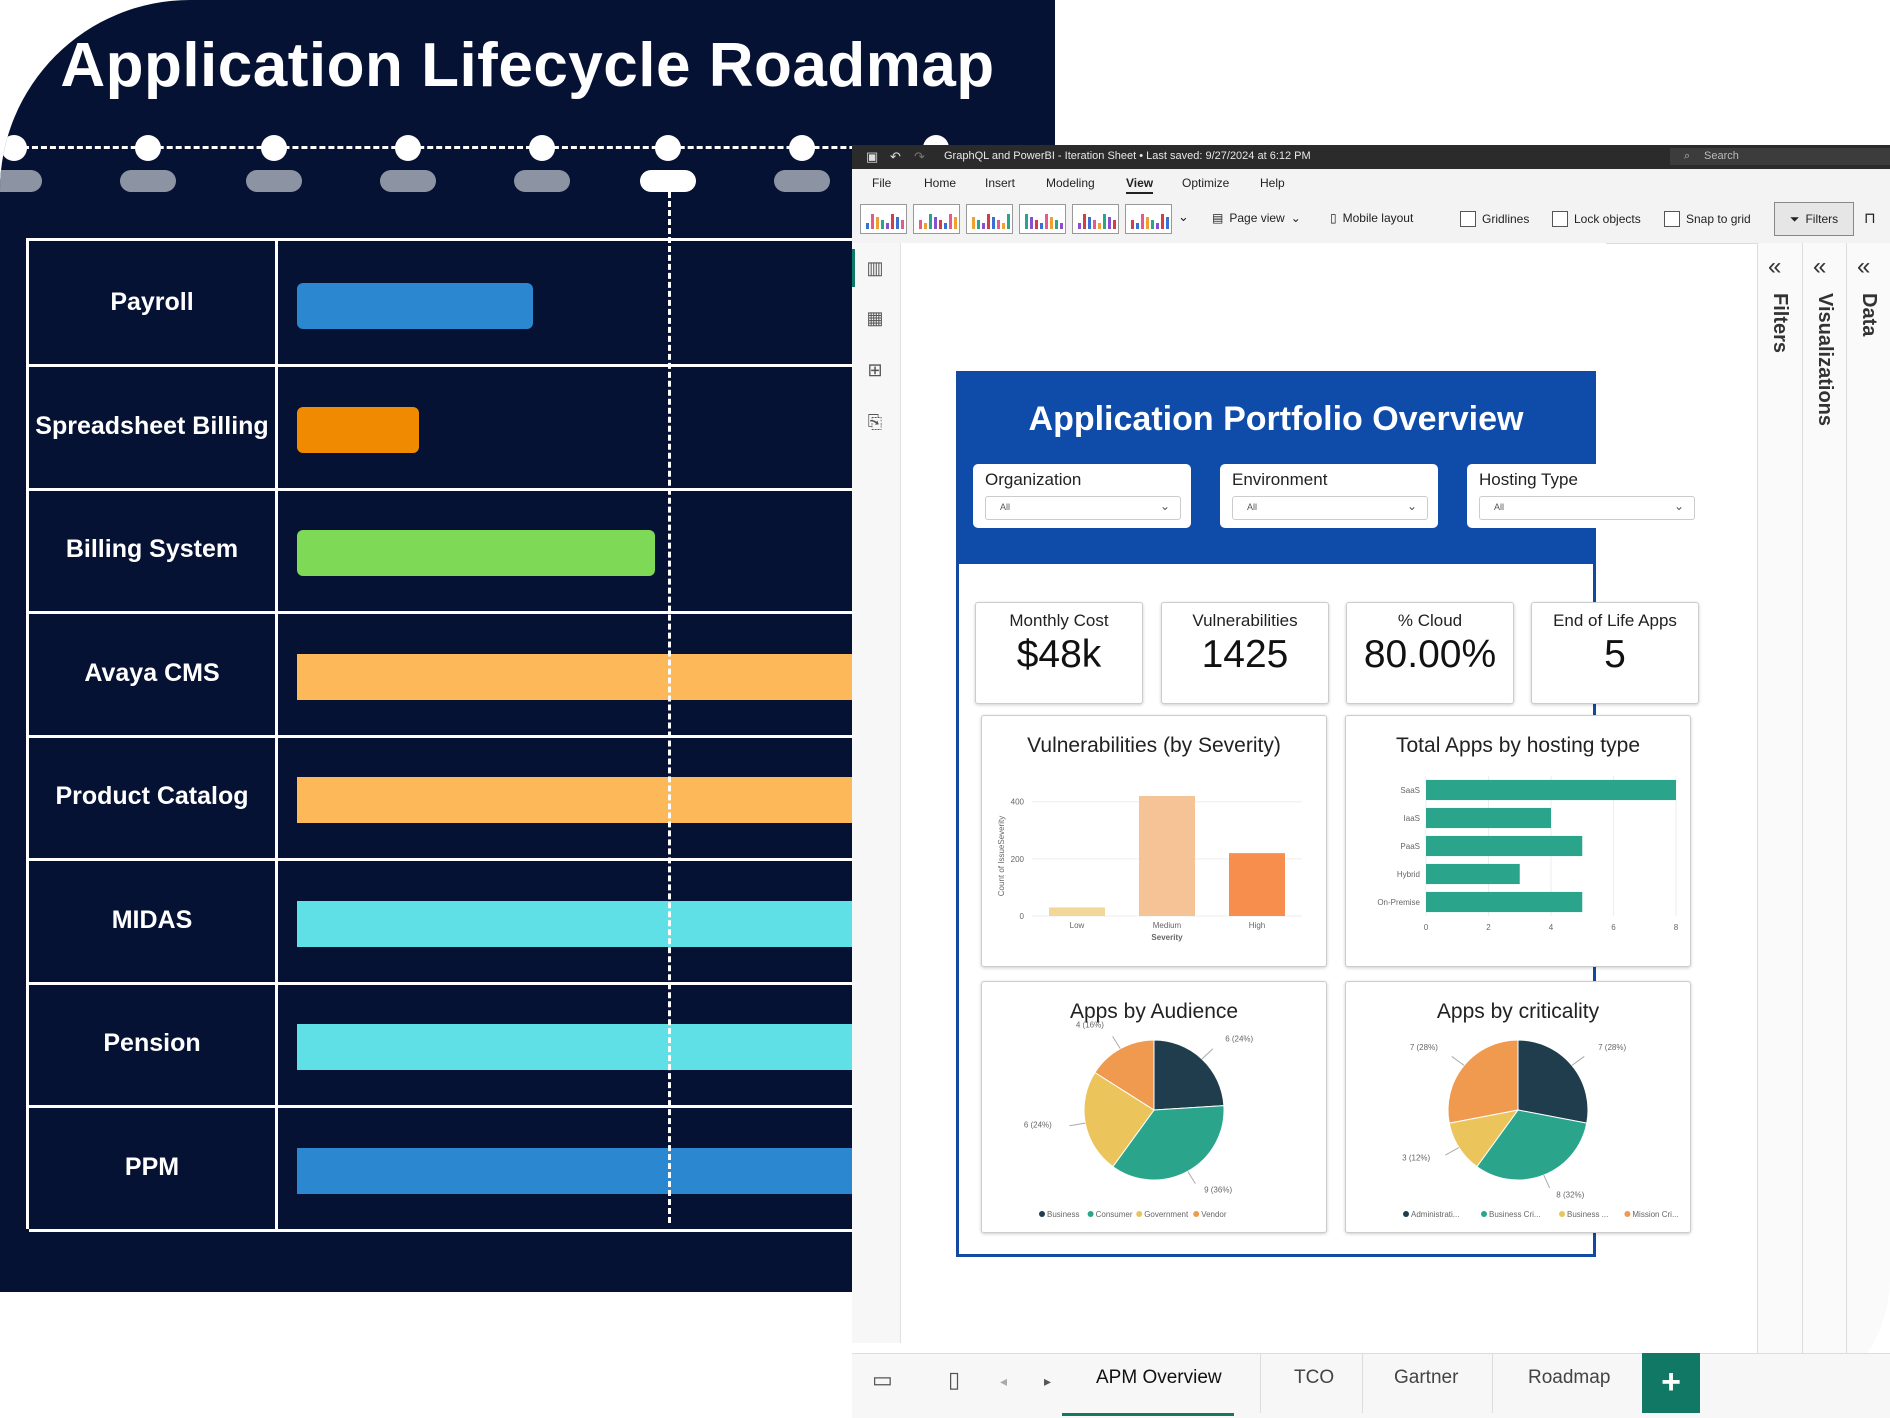 The width and height of the screenshot is (1890, 1418). I want to click on menu-home: Home, so click(940, 183).